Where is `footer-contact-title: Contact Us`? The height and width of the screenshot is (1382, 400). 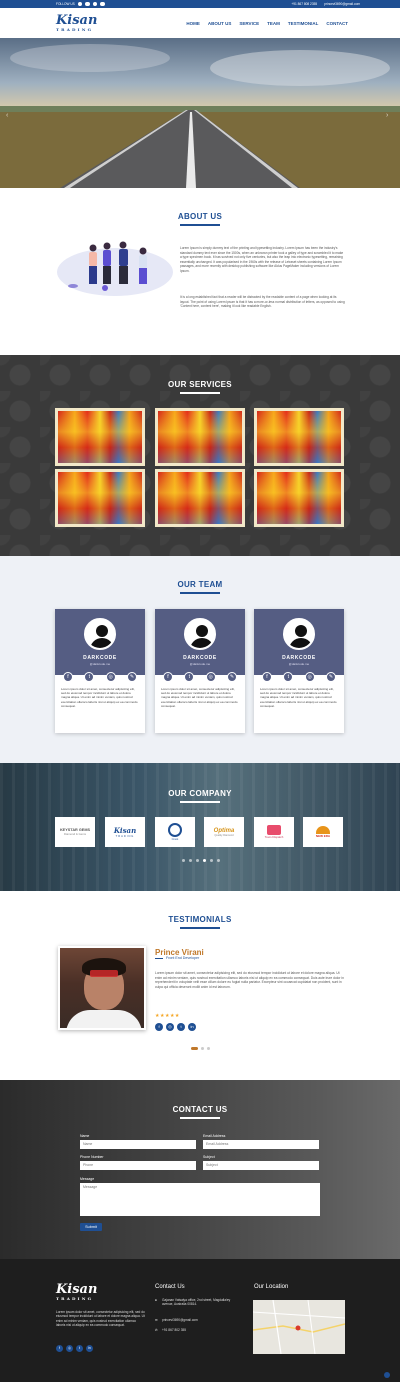
footer-contact-title: Contact Us is located at coordinates (170, 1287).